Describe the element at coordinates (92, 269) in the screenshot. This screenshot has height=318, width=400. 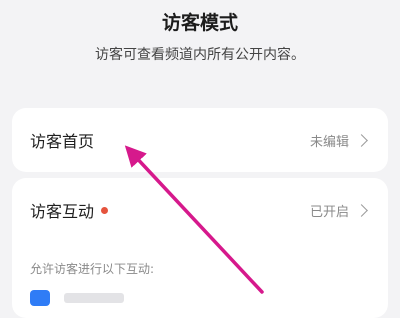
I see `interaction-hint: 允许访客进行以下互动:` at that location.